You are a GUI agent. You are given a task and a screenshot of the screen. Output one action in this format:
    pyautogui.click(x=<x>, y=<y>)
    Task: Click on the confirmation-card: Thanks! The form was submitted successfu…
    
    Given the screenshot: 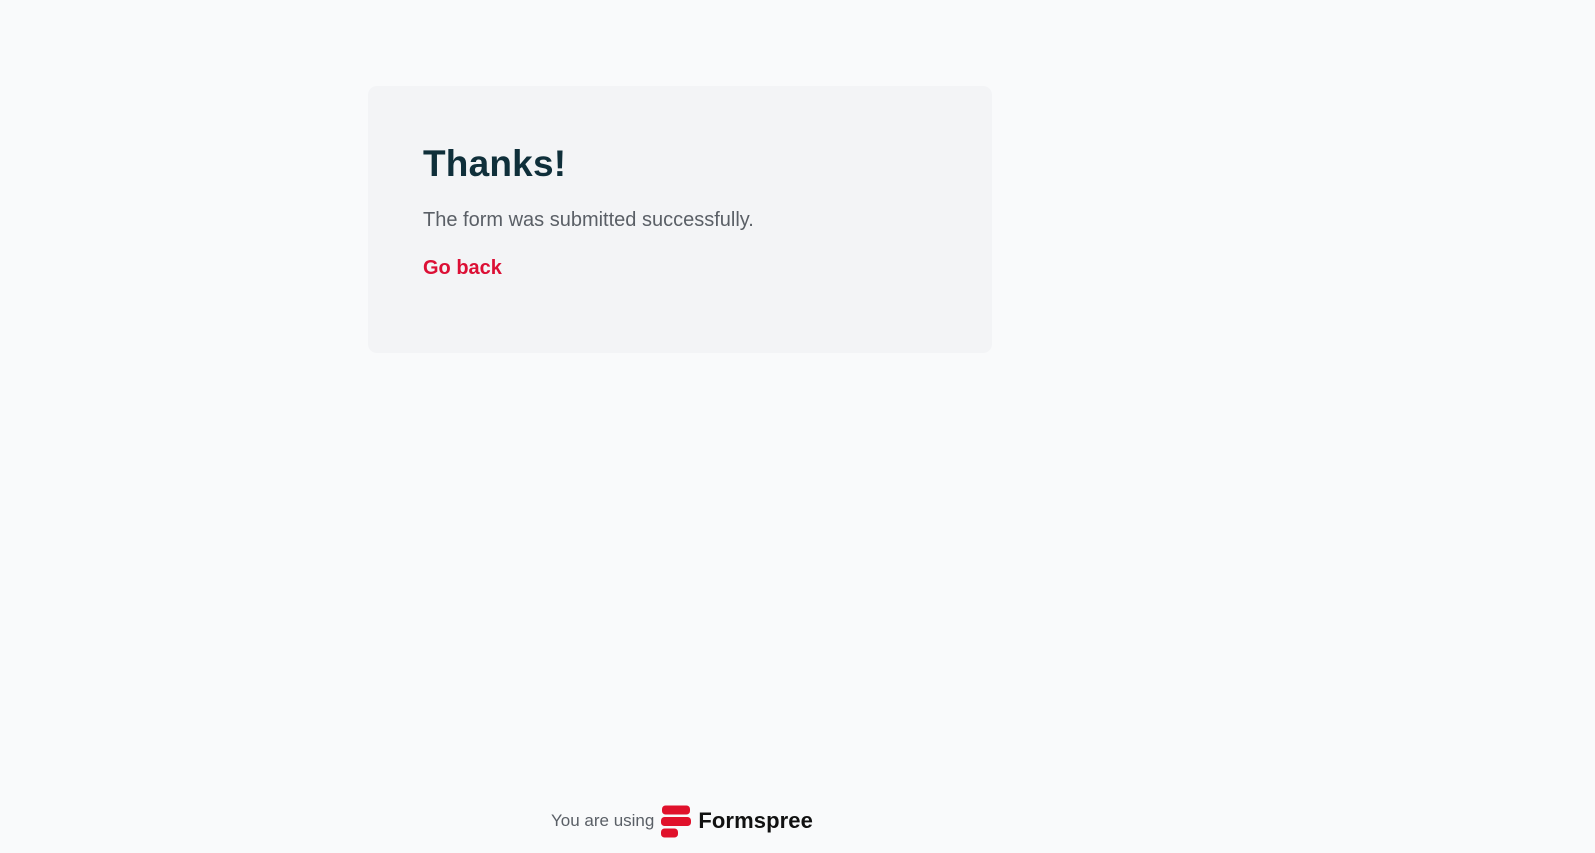 What is the action you would take?
    pyautogui.click(x=680, y=219)
    